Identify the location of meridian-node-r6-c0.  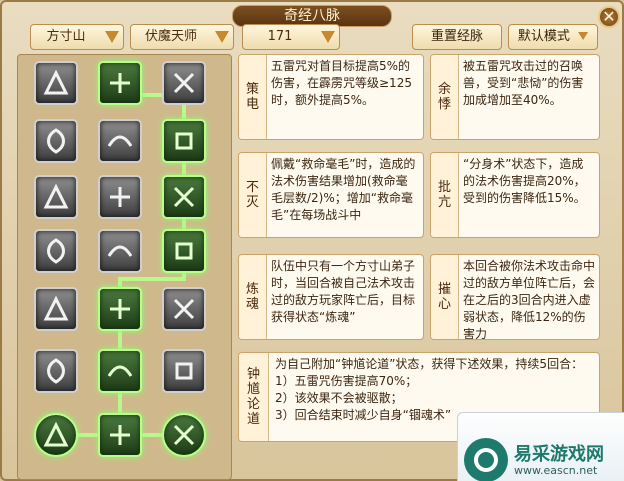
(56, 435).